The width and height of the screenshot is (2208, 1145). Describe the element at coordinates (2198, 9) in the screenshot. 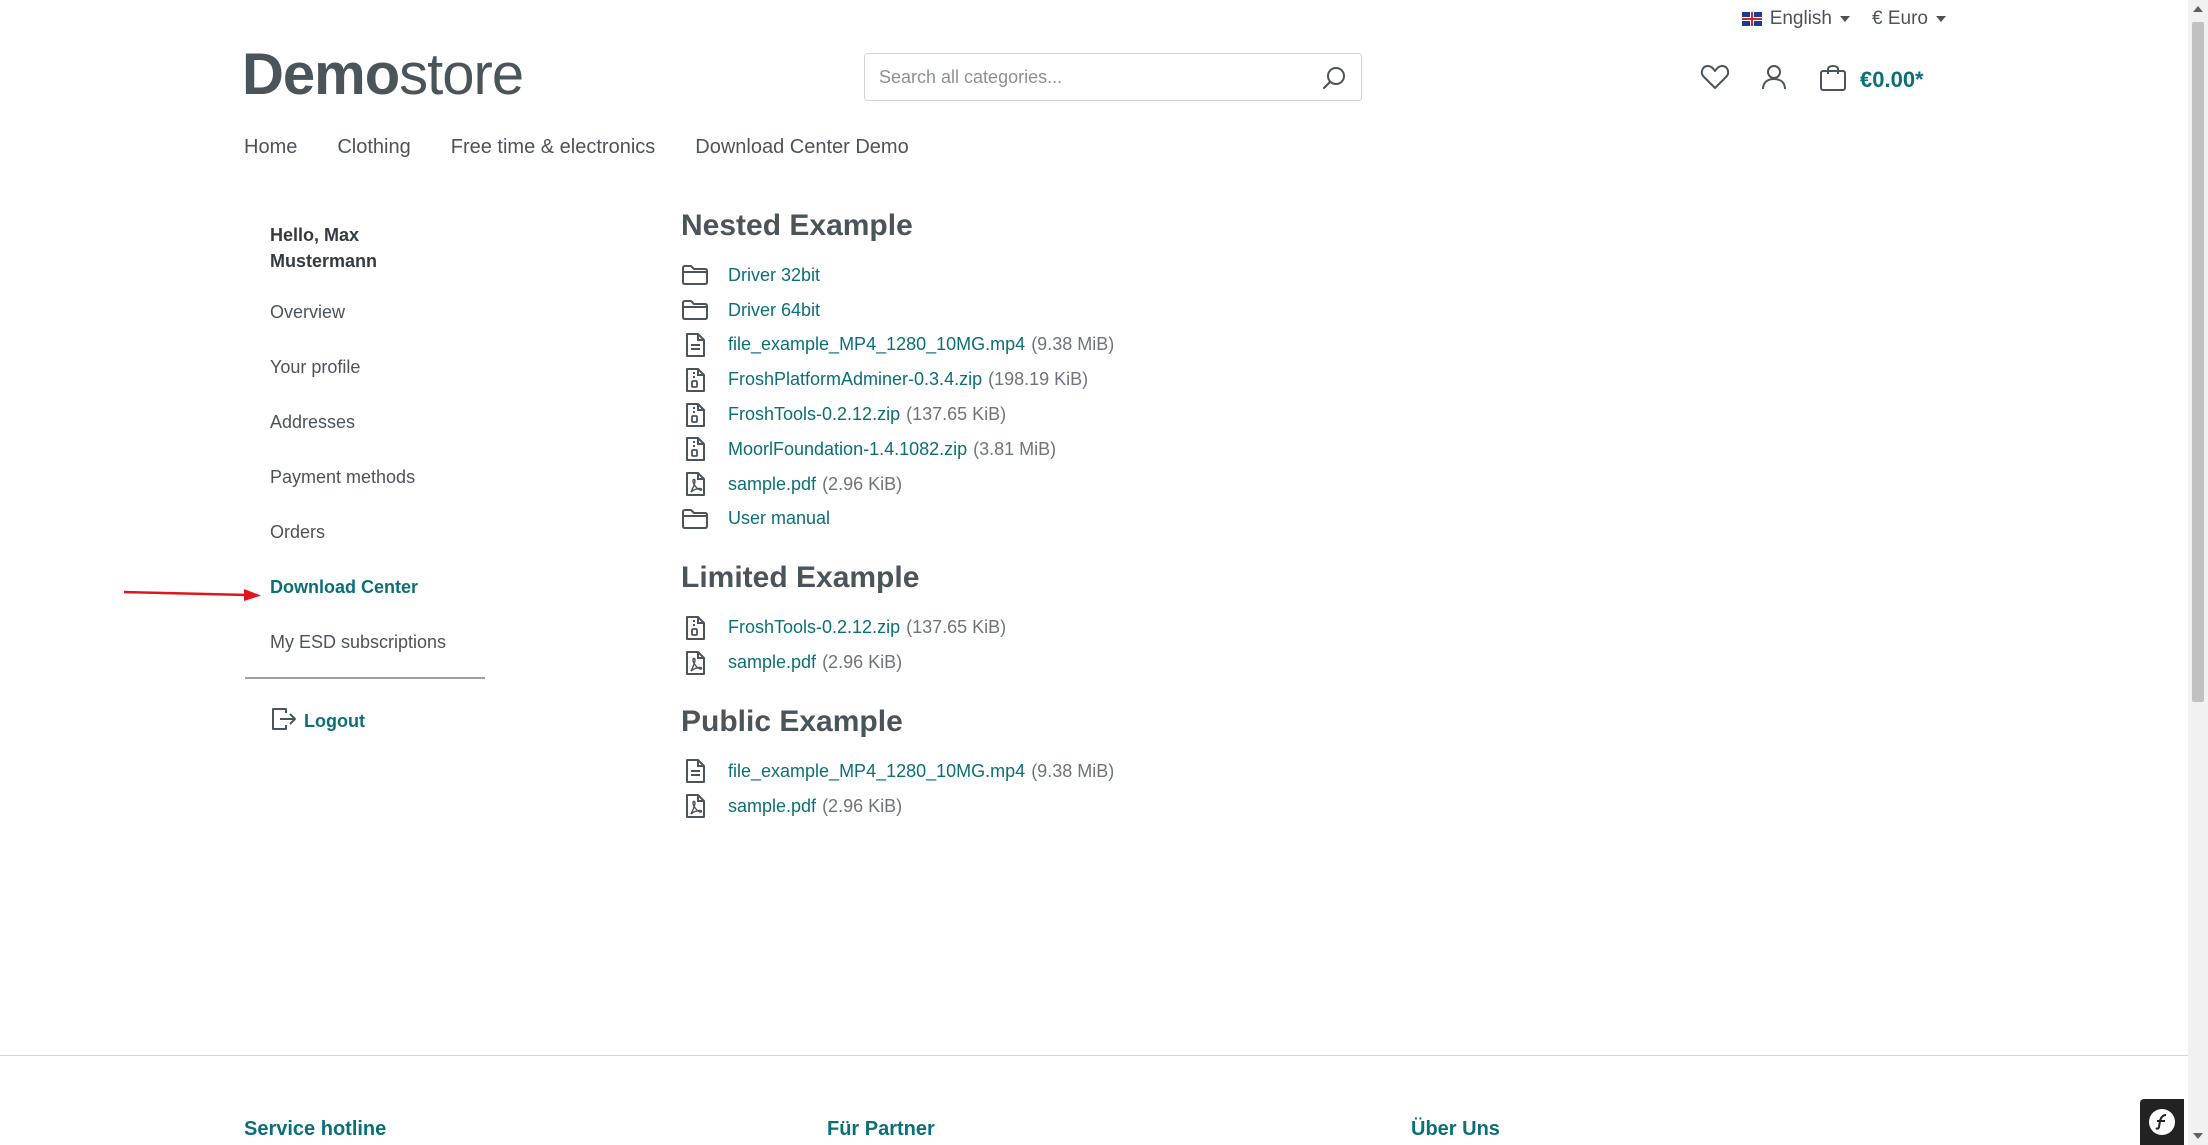

I see `scroll-up-icon` at that location.